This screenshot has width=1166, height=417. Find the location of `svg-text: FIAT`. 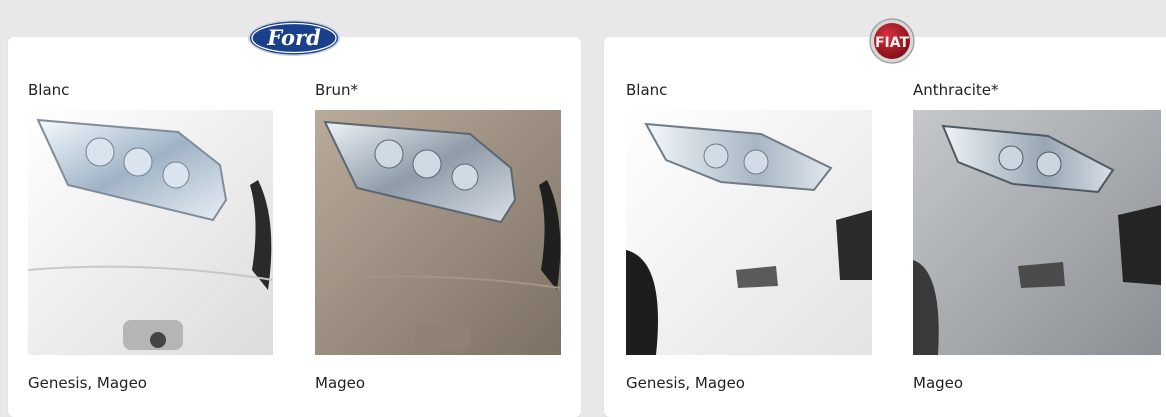

svg-text: FIAT is located at coordinates (892, 43).